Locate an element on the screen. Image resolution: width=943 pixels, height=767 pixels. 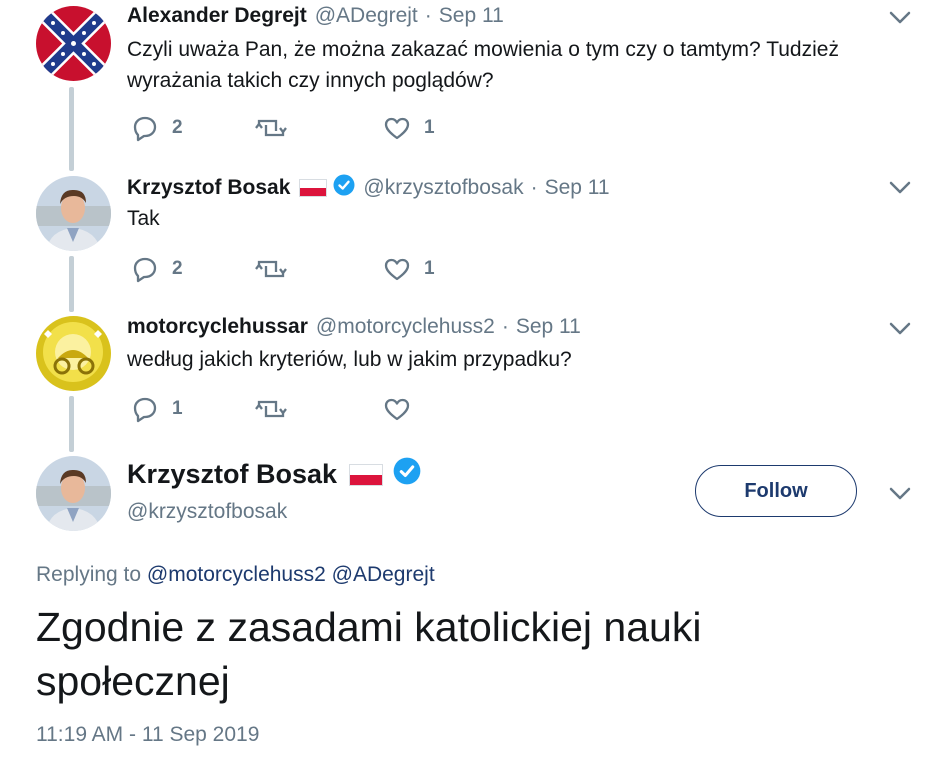
main-author-name: Krzysztof Bosak is located at coordinates (232, 474).